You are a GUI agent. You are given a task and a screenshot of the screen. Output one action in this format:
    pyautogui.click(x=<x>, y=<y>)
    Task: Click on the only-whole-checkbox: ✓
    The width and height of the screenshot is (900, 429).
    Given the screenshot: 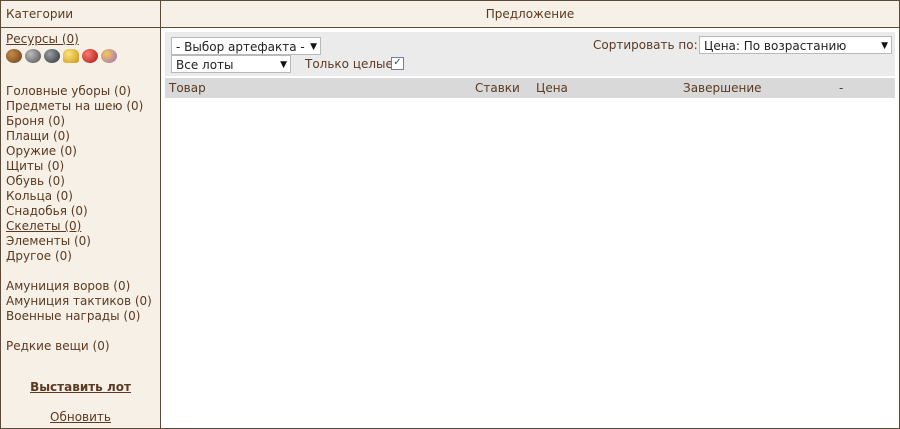 What is the action you would take?
    pyautogui.click(x=397, y=63)
    